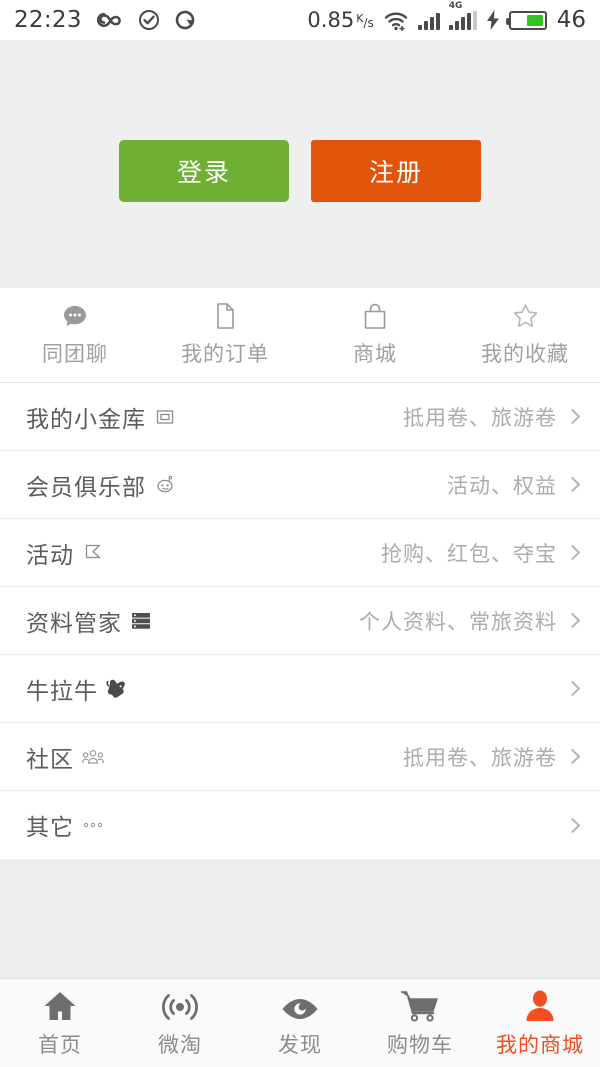 The image size is (600, 1067). Describe the element at coordinates (180, 1044) in the screenshot. I see `tab-label: 微淘` at that location.